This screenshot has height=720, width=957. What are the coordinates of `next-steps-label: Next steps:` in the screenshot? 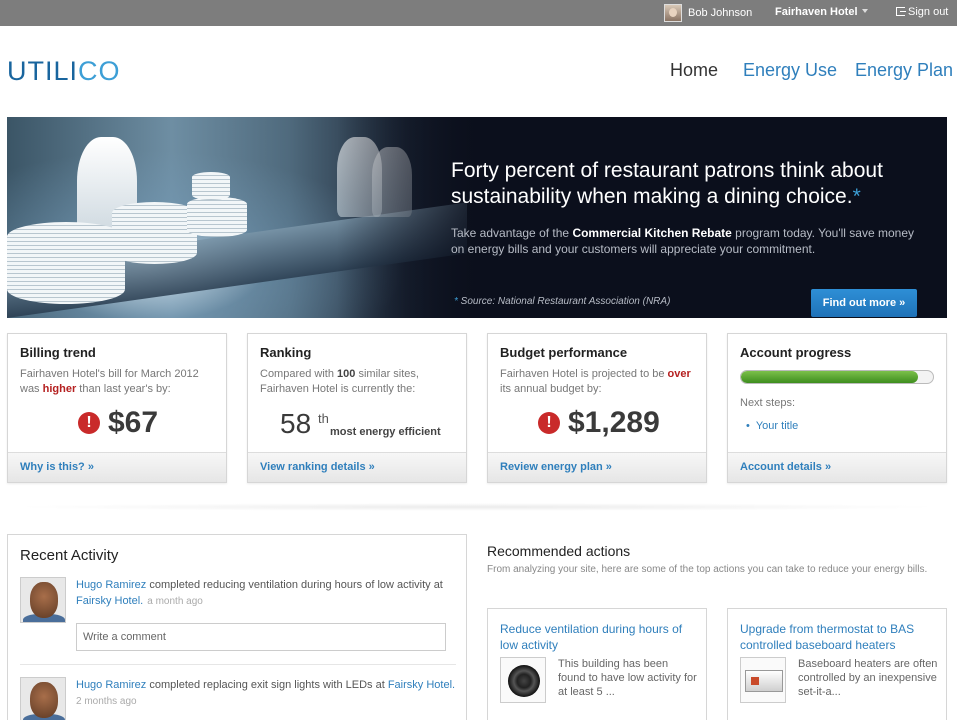 It's located at (768, 403).